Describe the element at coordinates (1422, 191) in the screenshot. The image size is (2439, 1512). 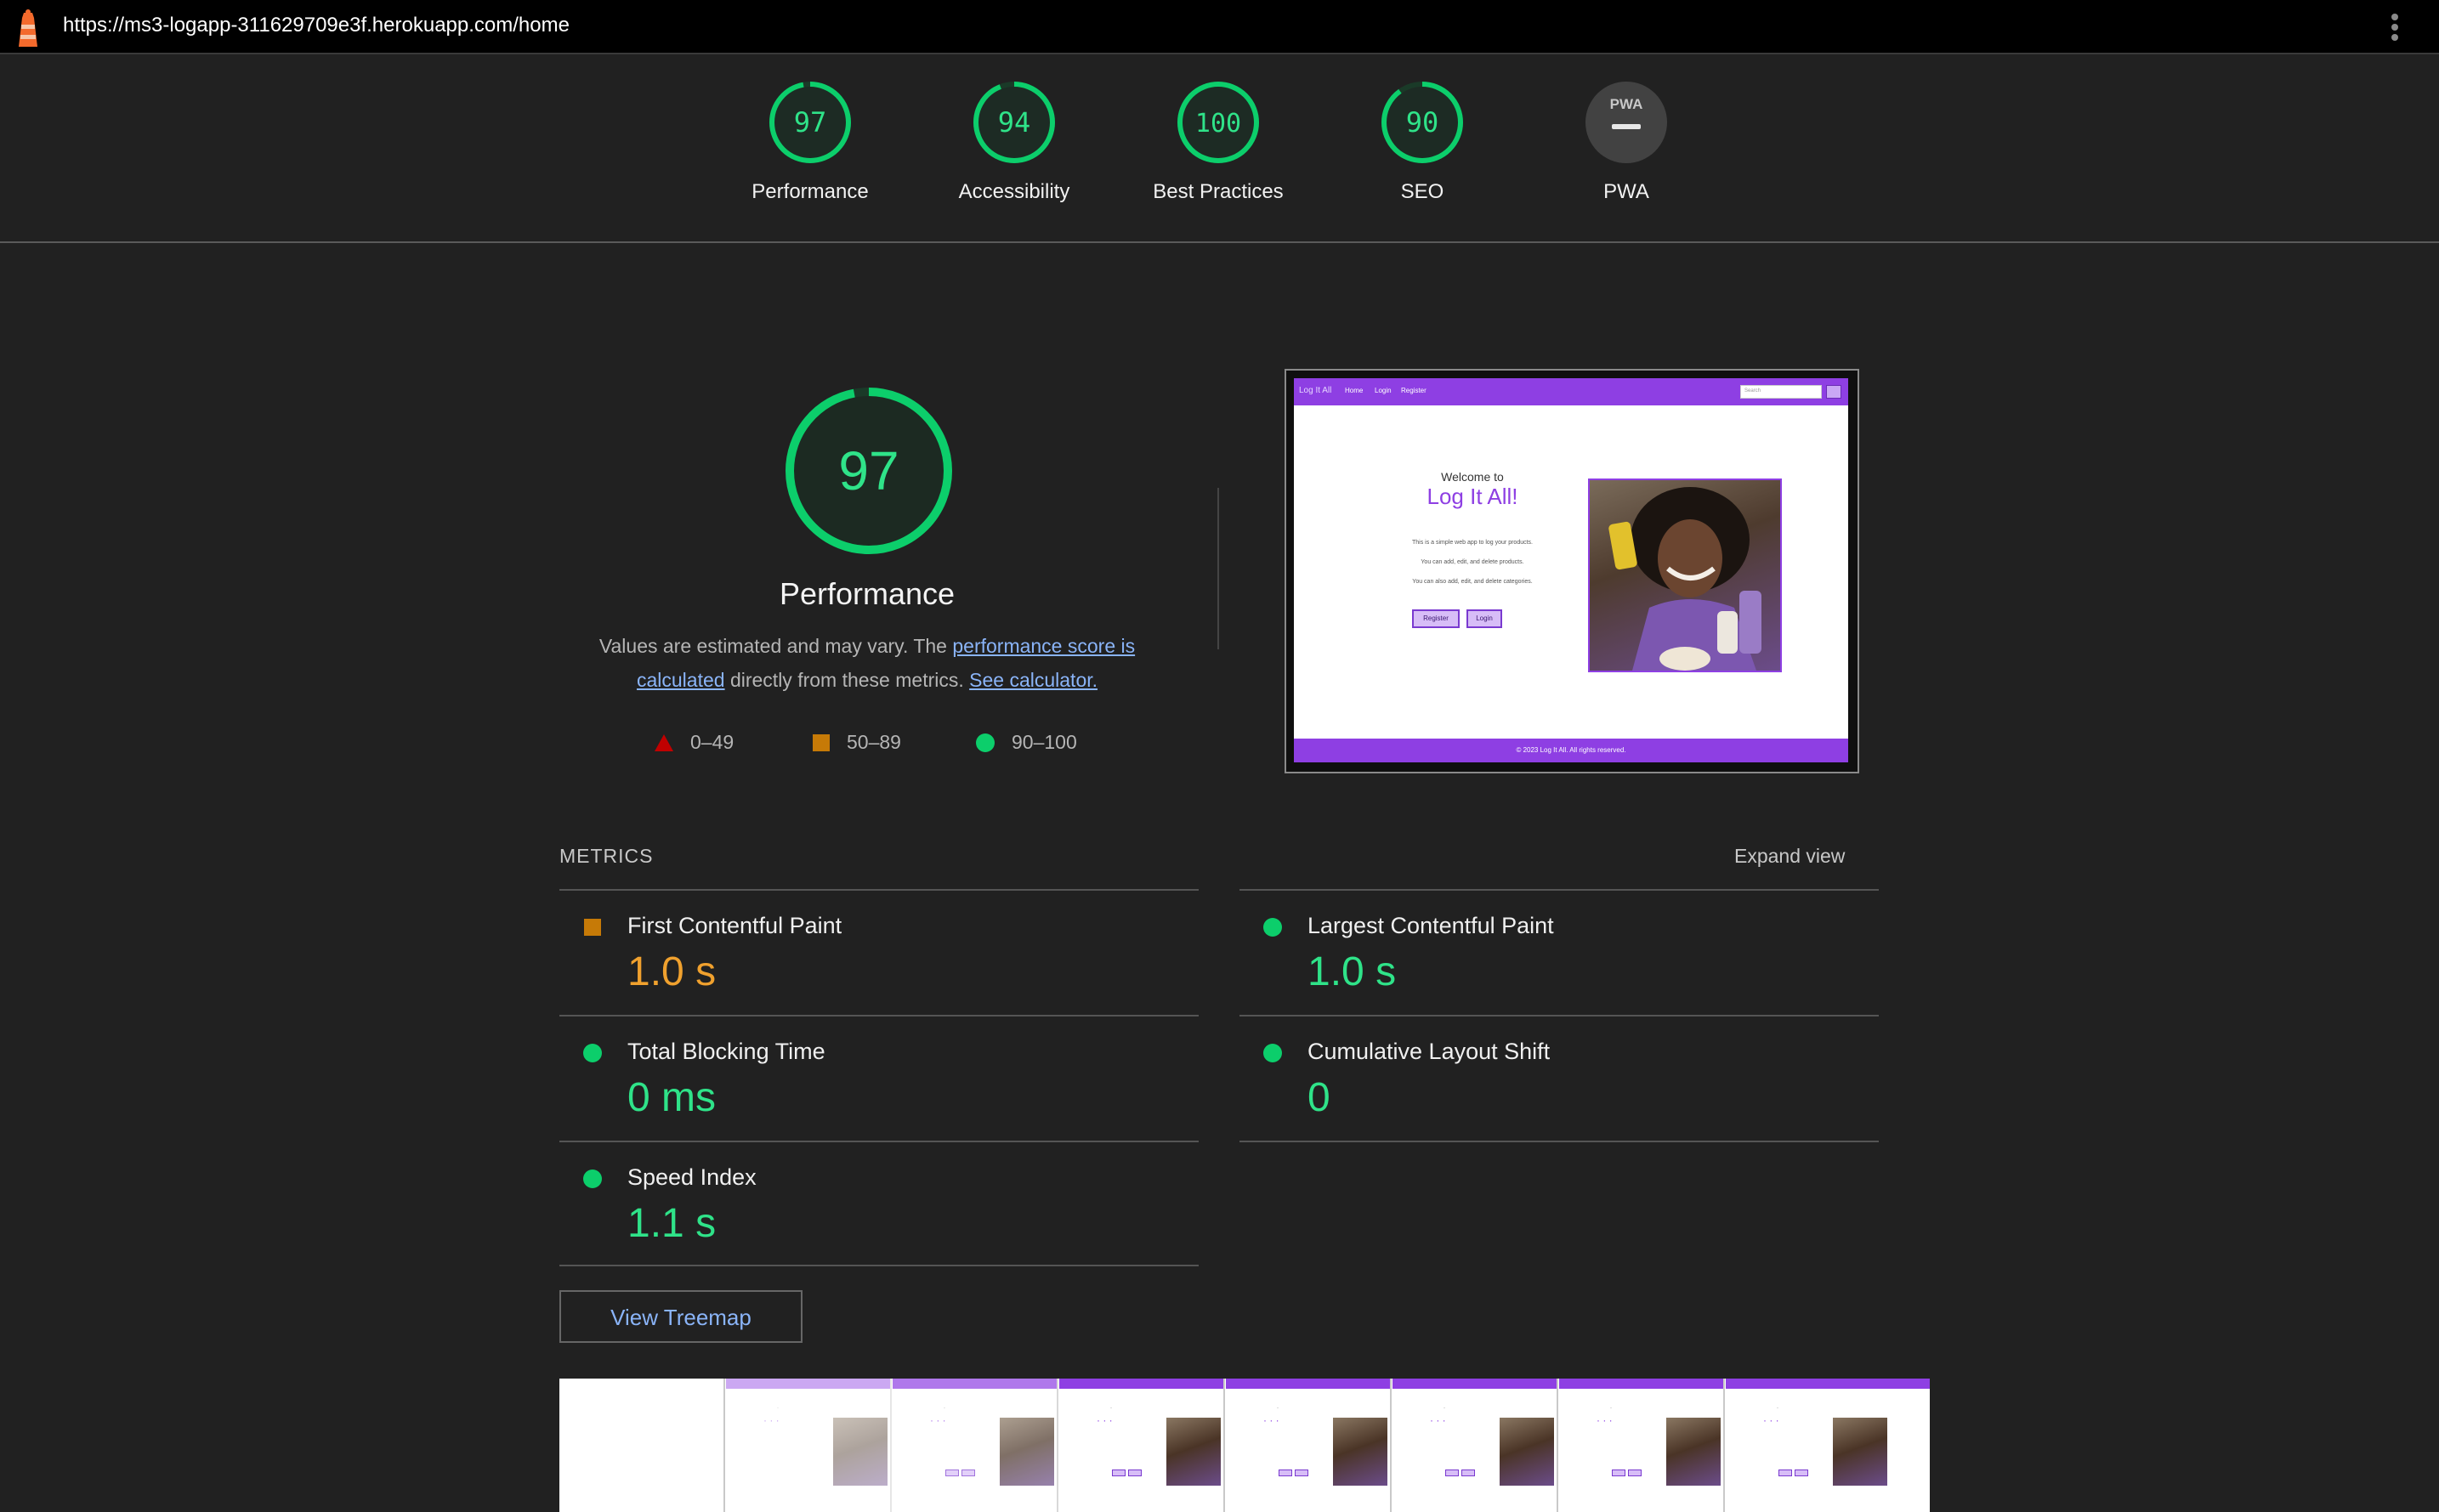
I see `gauge-label: SEO` at that location.